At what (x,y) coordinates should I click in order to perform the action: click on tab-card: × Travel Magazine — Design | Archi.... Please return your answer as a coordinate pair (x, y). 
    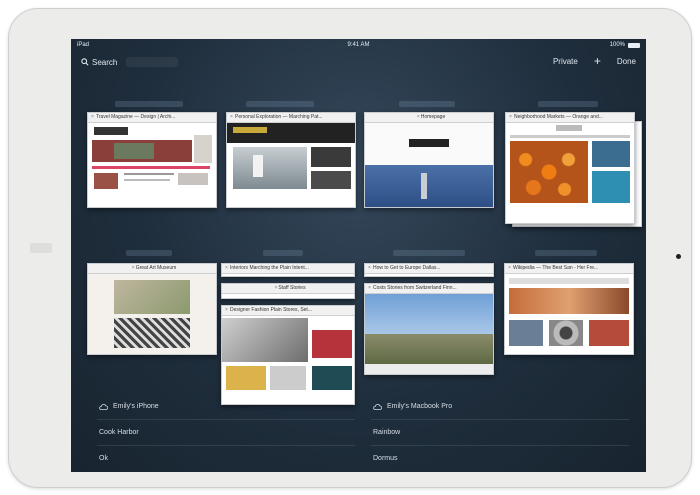
    Looking at the image, I should click on (152, 160).